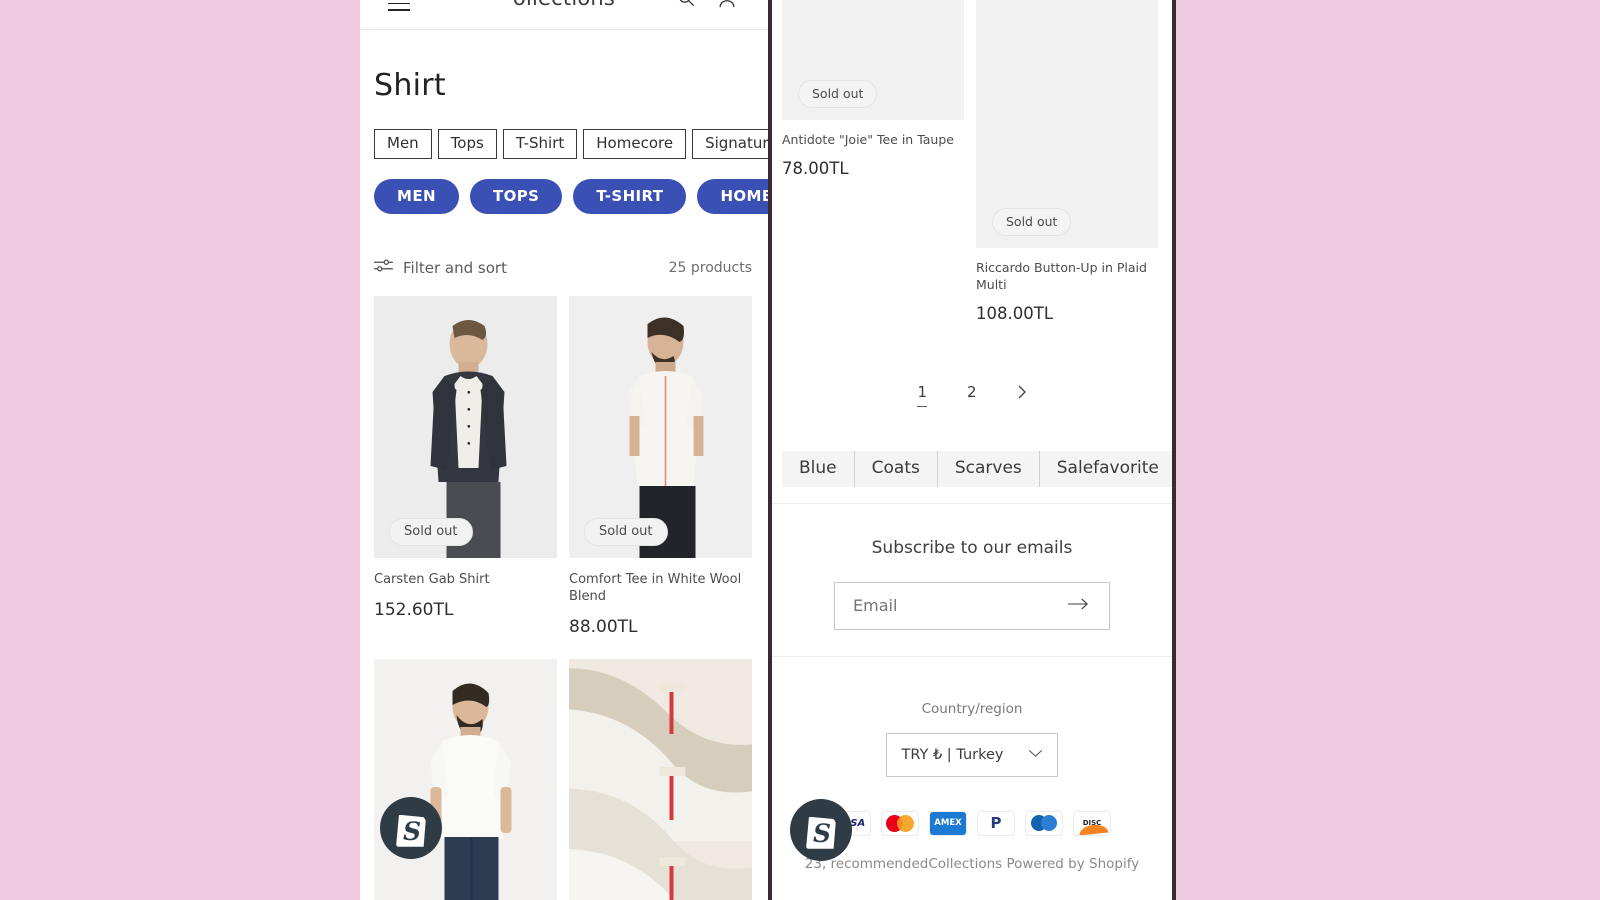  I want to click on product-price: 88.00TL, so click(603, 626).